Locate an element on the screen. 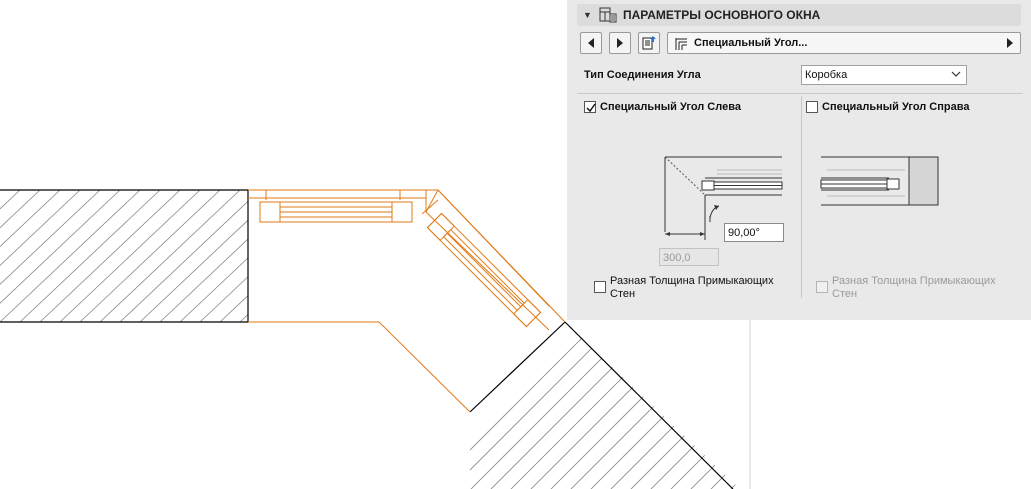 The width and height of the screenshot is (1031, 489). diff-thickness-right-label: Разная Толщина Примыкающих Стен is located at coordinates (914, 287).